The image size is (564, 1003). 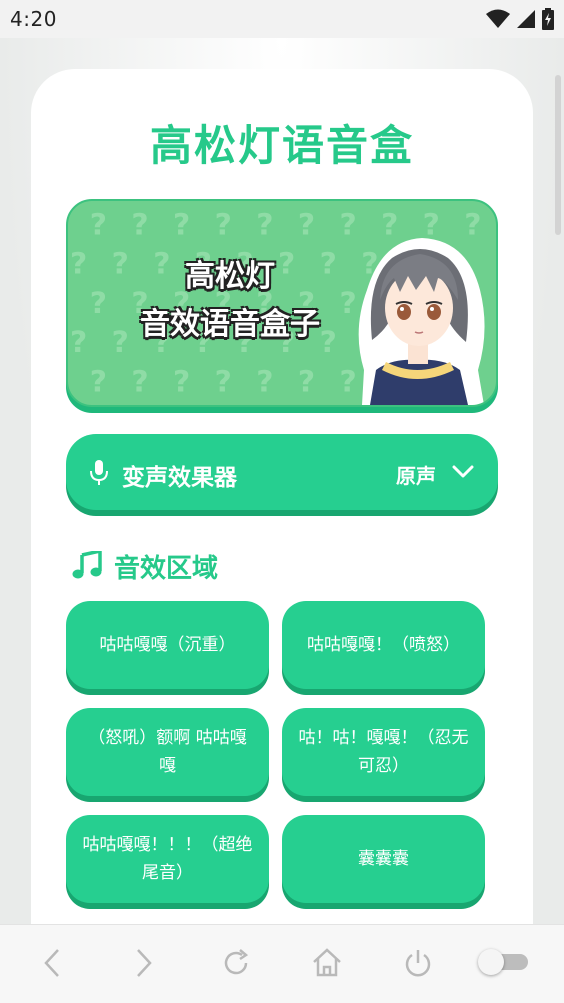 What do you see at coordinates (179, 478) in the screenshot?
I see `voice-changer-label: 变声效果器` at bounding box center [179, 478].